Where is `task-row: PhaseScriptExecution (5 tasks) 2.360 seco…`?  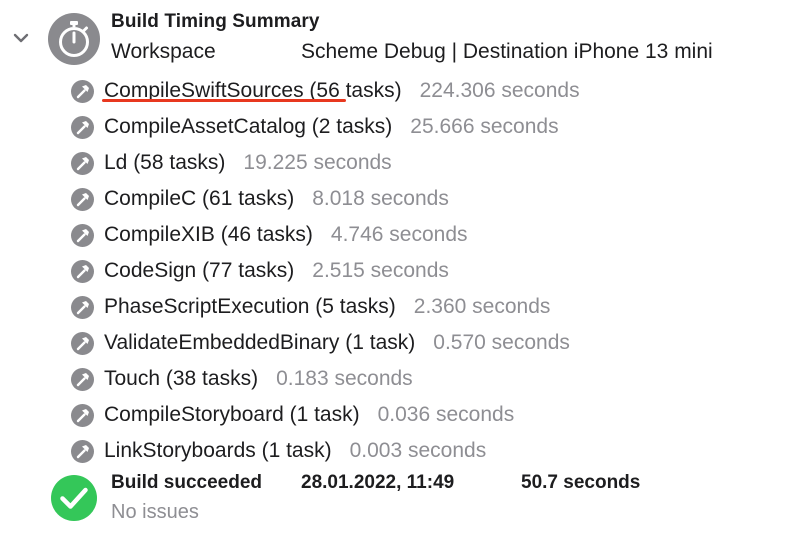 task-row: PhaseScriptExecution (5 tasks) 2.360 seco… is located at coordinates (310, 307).